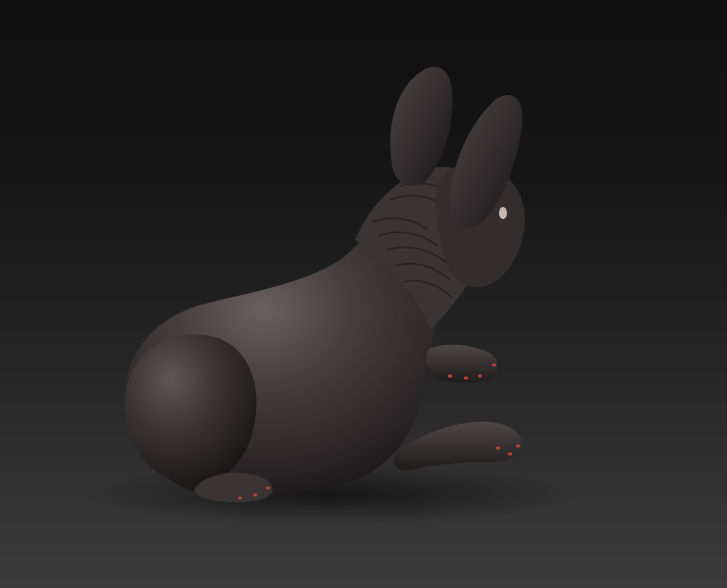 The height and width of the screenshot is (588, 727). I want to click on dog-haunch, so click(190, 409).